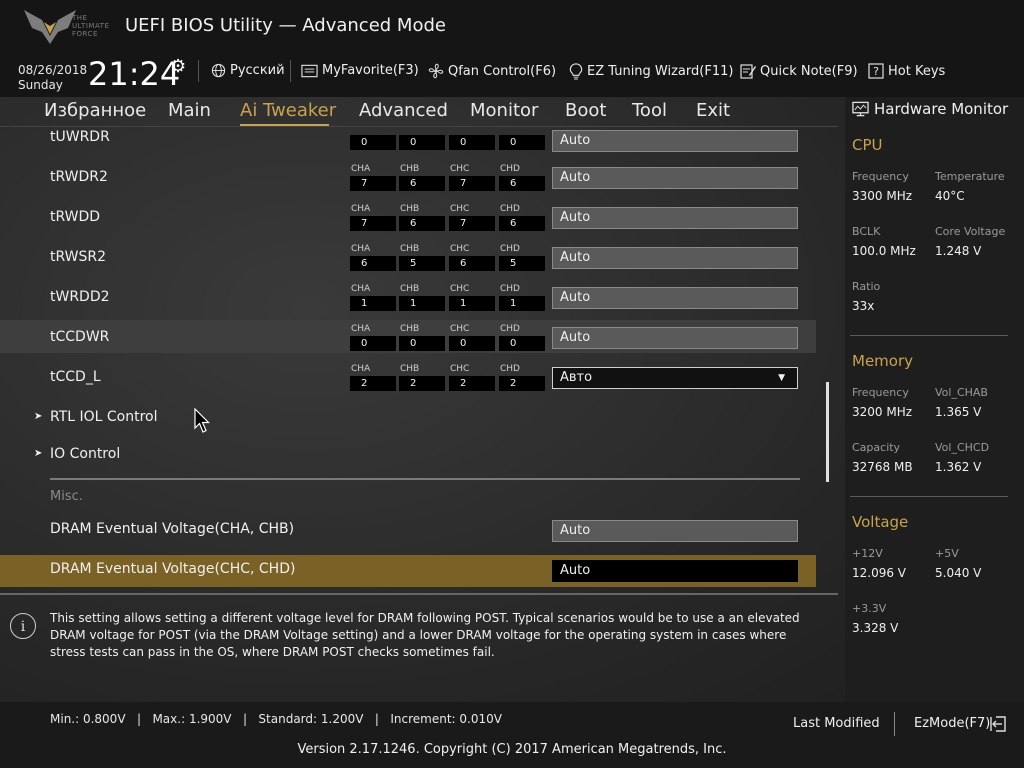  Describe the element at coordinates (408, 418) in the screenshot. I see `submenu-rtl-iol-control: ➤ RTL IOL Control` at that location.